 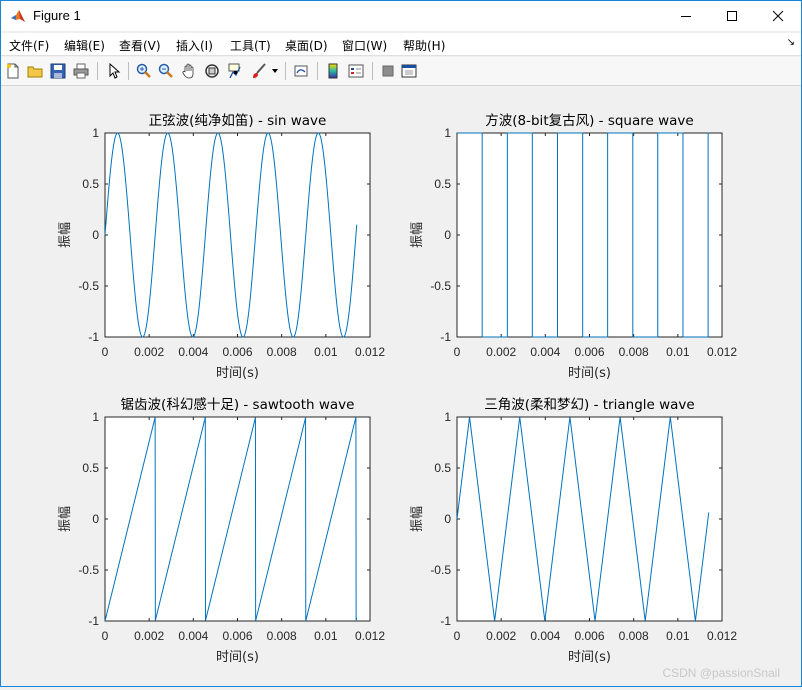 What do you see at coordinates (721, 673) in the screenshot?
I see `watermark-text: CSDN @passionSnail` at bounding box center [721, 673].